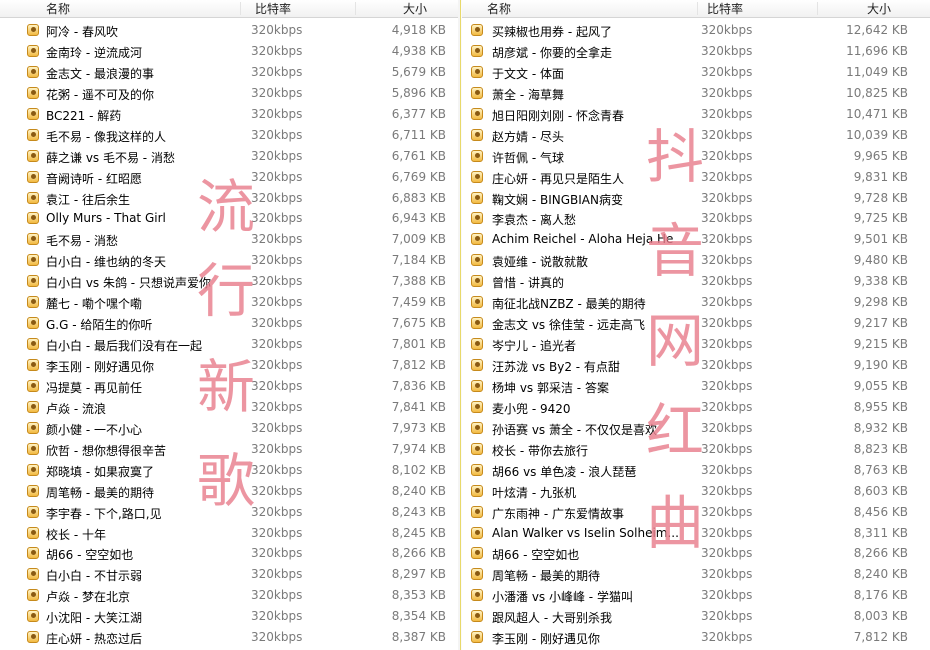 This screenshot has width=930, height=650. What do you see at coordinates (229, 72) in the screenshot?
I see `file-row: 金志文 - 最浪漫的事 320kbps 5,679 KB` at bounding box center [229, 72].